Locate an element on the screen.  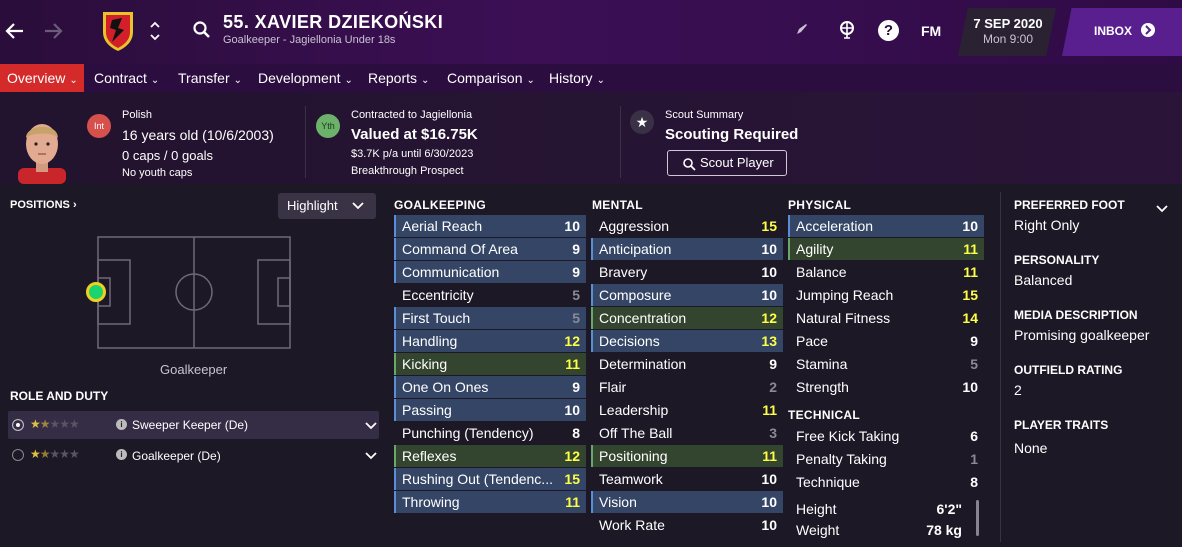
attr-row: Punching (Tendency) 8 is located at coordinates (490, 433).